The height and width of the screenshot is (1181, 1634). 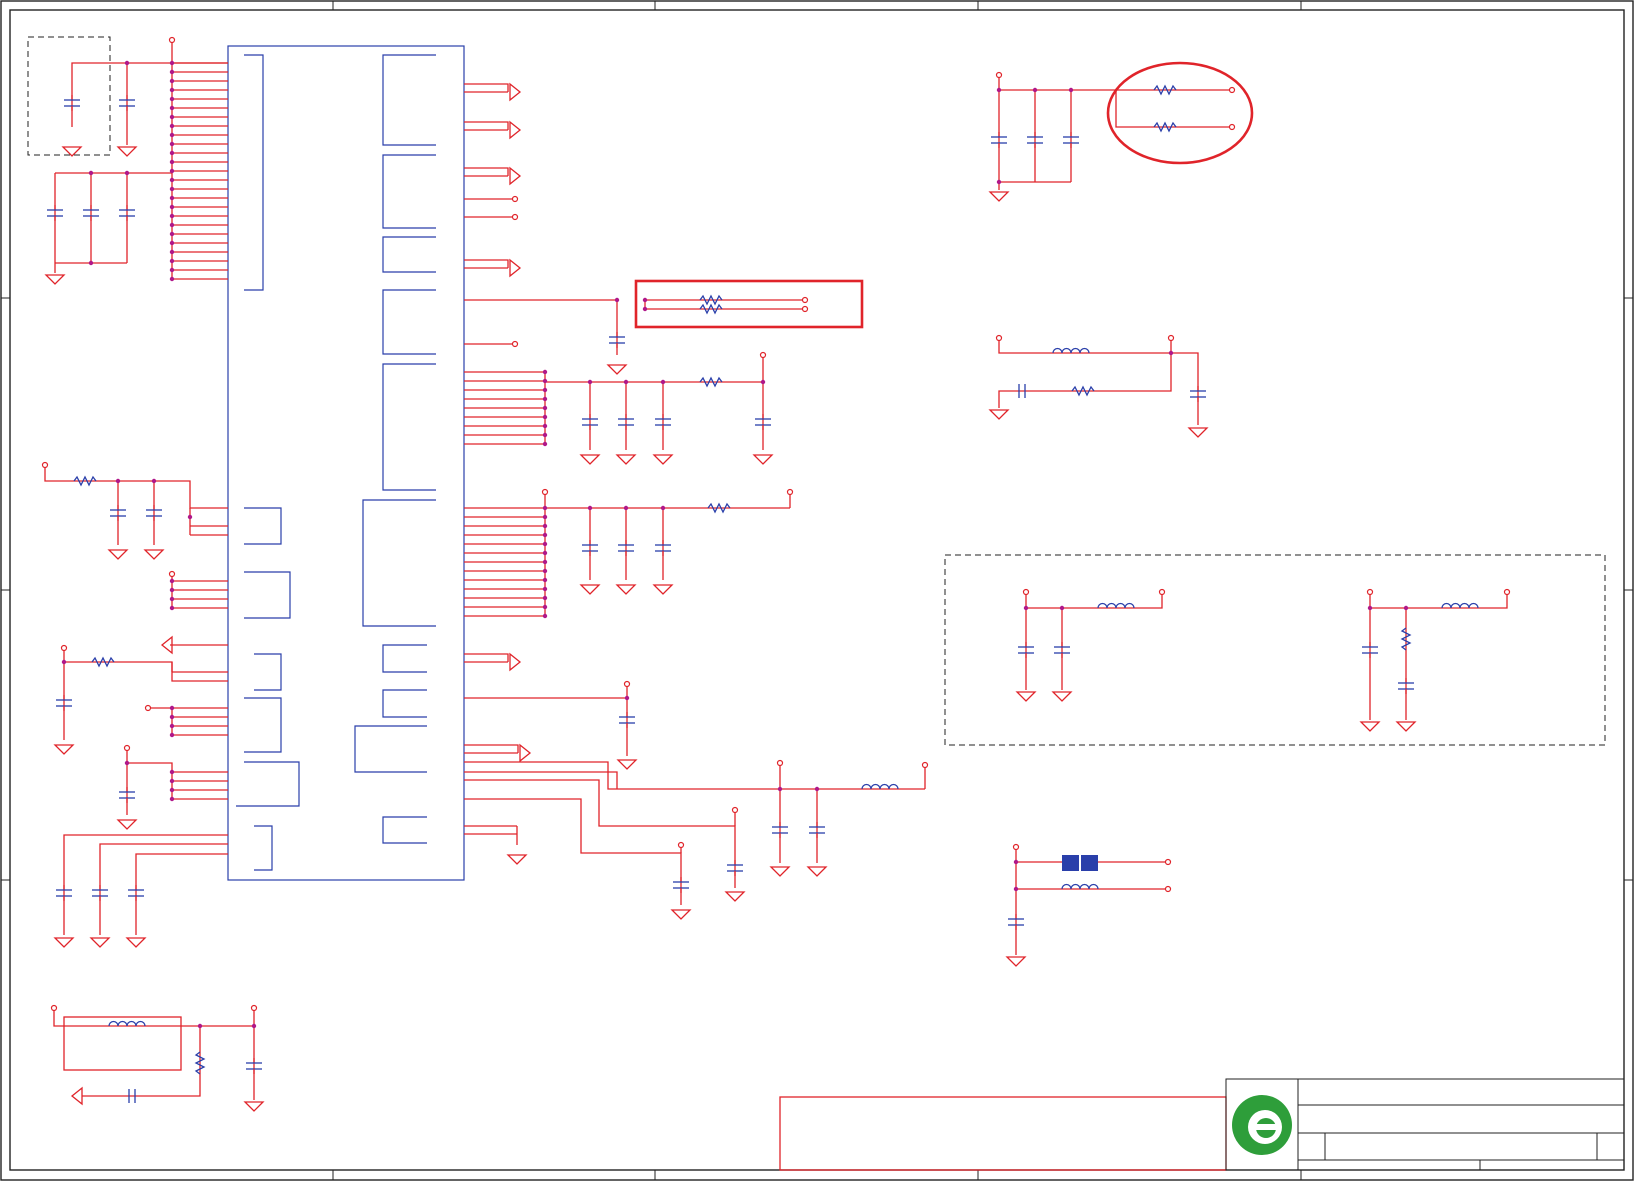 I want to click on left-cap-bank, so click(x=113, y=222).